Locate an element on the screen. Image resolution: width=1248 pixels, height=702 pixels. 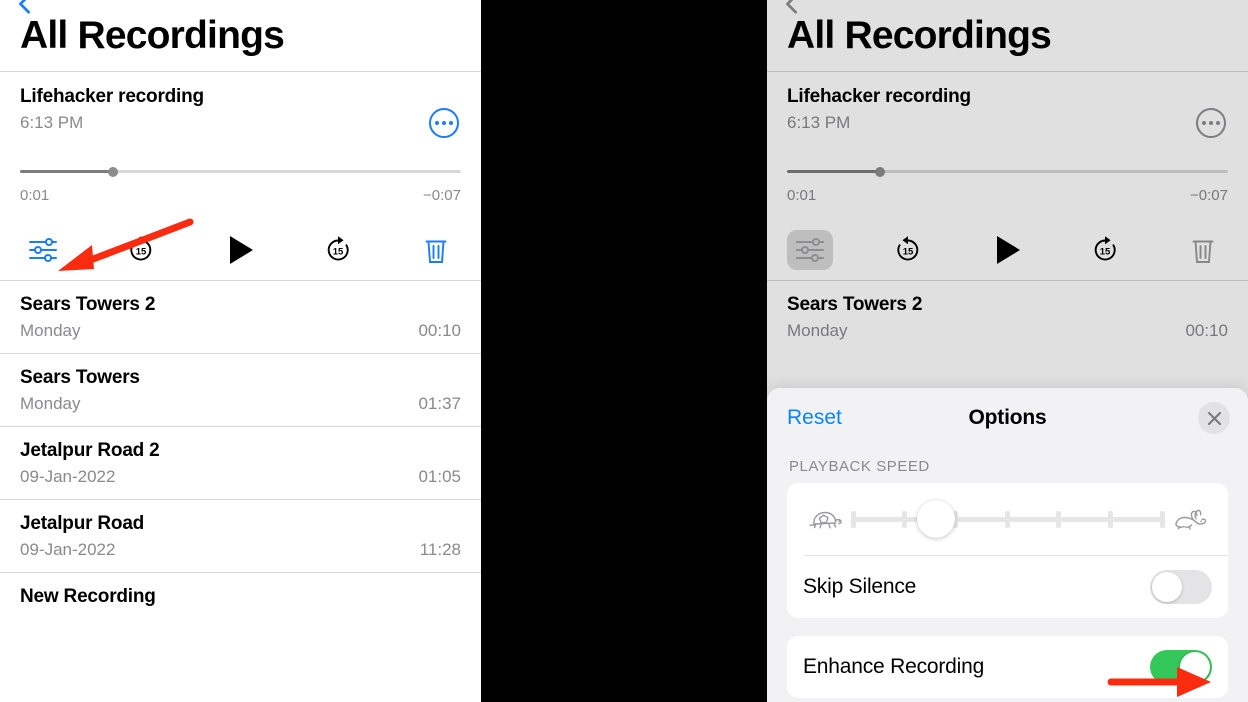
playback-scrubber-right is located at coordinates (1007, 171).